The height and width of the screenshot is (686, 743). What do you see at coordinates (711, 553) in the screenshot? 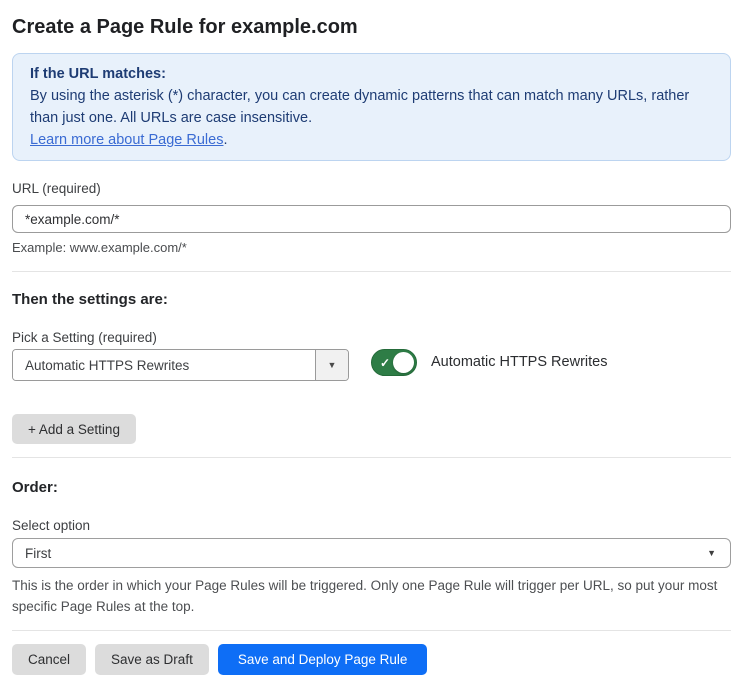
I see `chevron-down-icon: ▼` at bounding box center [711, 553].